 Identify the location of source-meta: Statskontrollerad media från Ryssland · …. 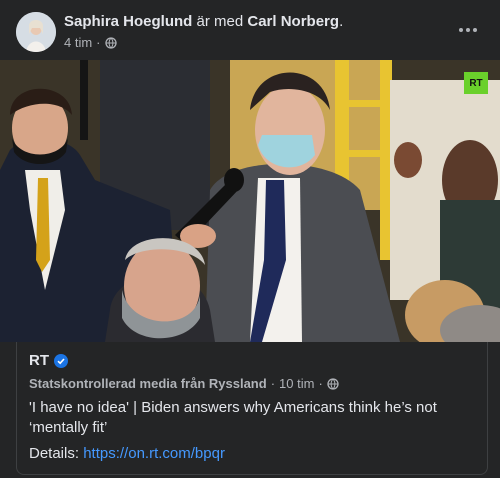
(184, 383).